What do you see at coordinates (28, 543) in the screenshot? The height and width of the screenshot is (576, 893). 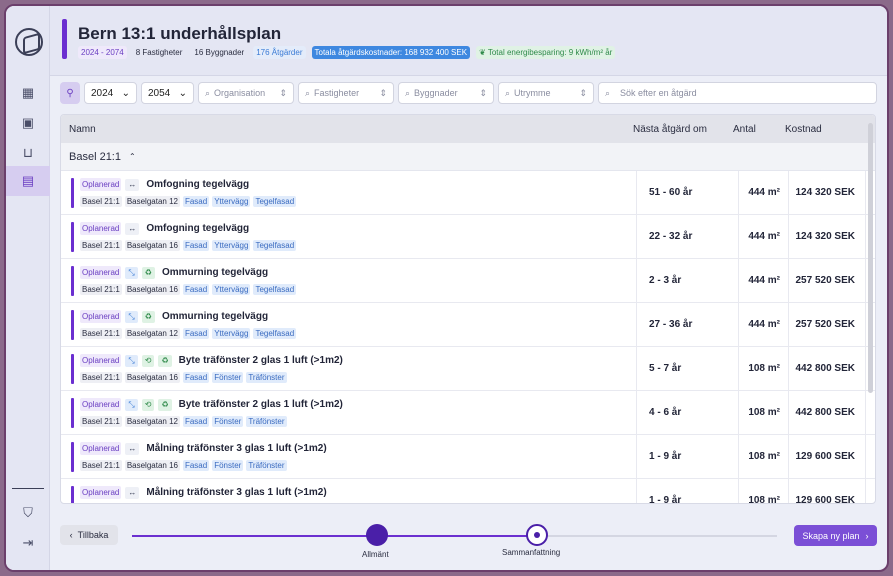 I see `logout-icon: ⇥` at bounding box center [28, 543].